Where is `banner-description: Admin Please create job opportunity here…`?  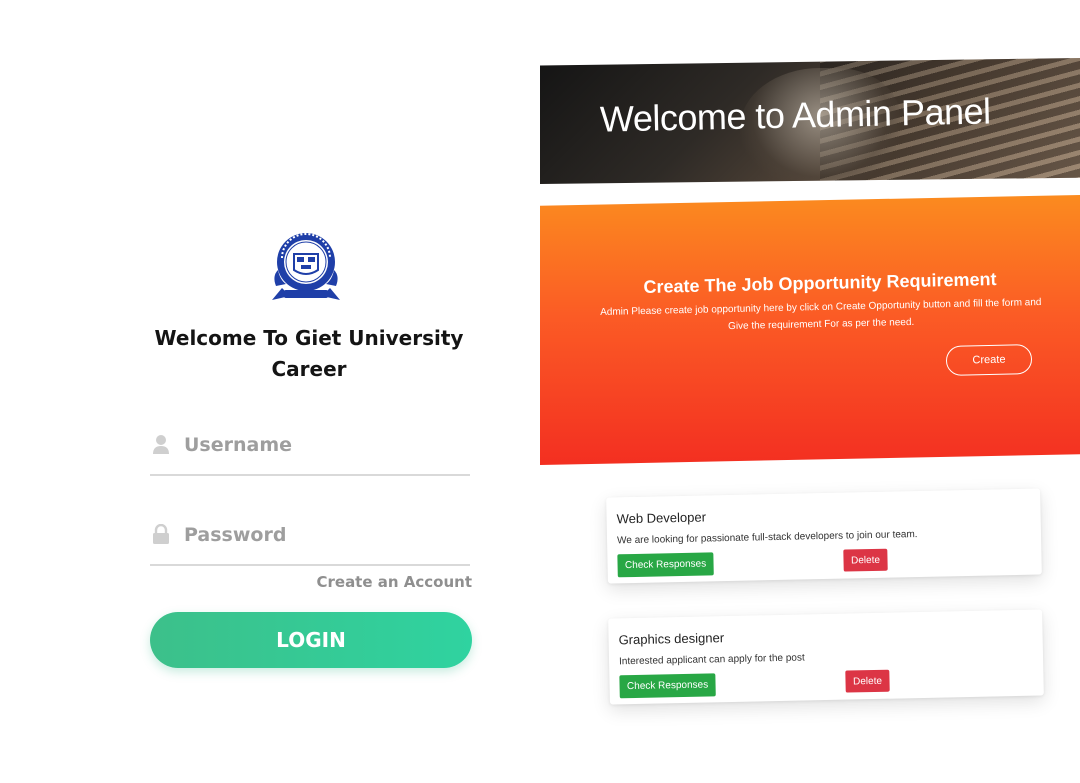 banner-description: Admin Please create job opportunity here… is located at coordinates (821, 314).